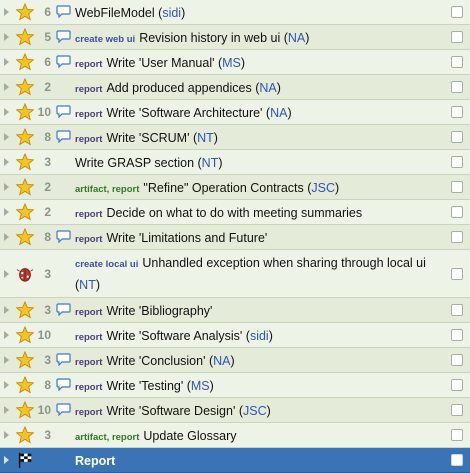 The width and height of the screenshot is (470, 473). What do you see at coordinates (130, 13) in the screenshot?
I see `task-content: WebFileModel (sidi)` at bounding box center [130, 13].